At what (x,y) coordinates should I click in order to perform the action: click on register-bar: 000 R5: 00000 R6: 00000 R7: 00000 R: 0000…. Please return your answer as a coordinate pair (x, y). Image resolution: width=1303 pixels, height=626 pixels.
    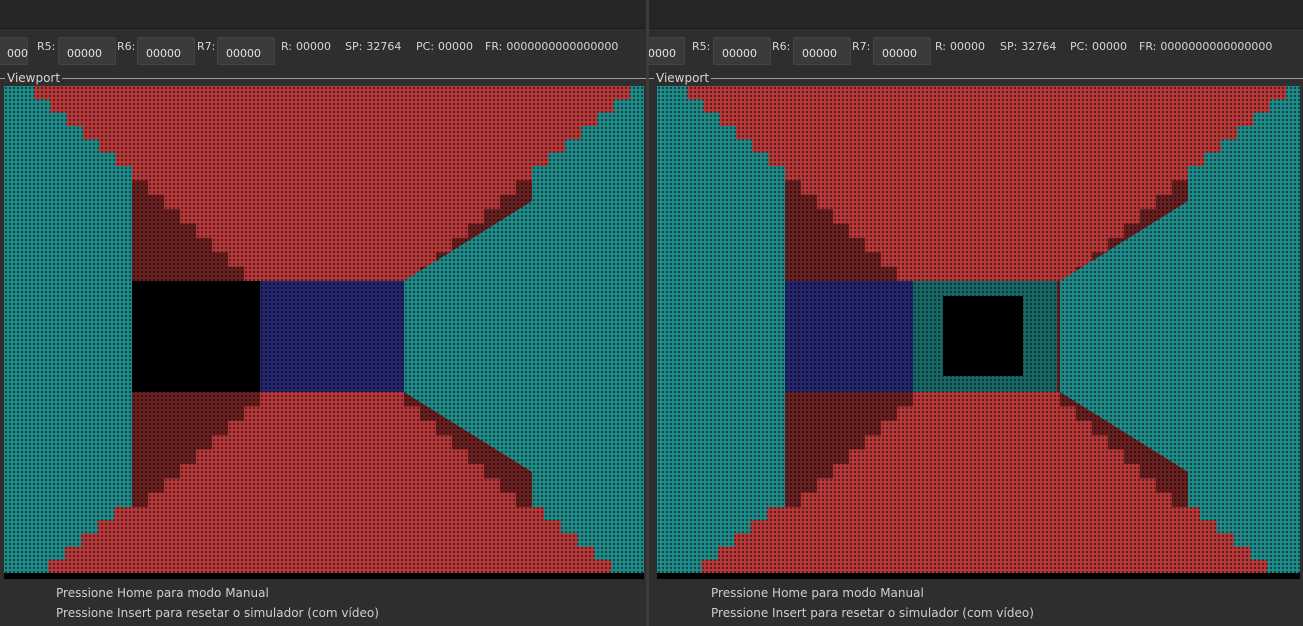
    Looking at the image, I should click on (323, 49).